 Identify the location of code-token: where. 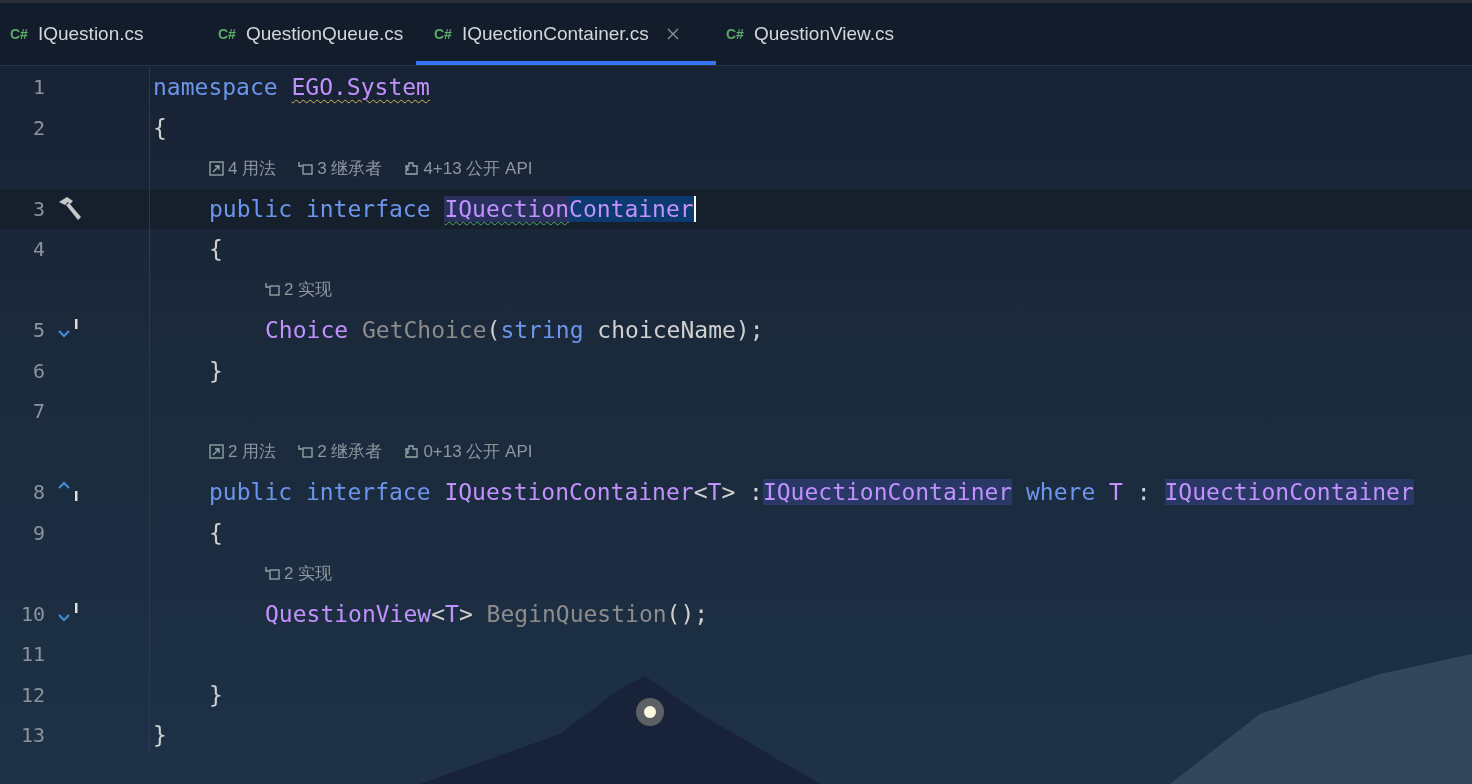
(1061, 492).